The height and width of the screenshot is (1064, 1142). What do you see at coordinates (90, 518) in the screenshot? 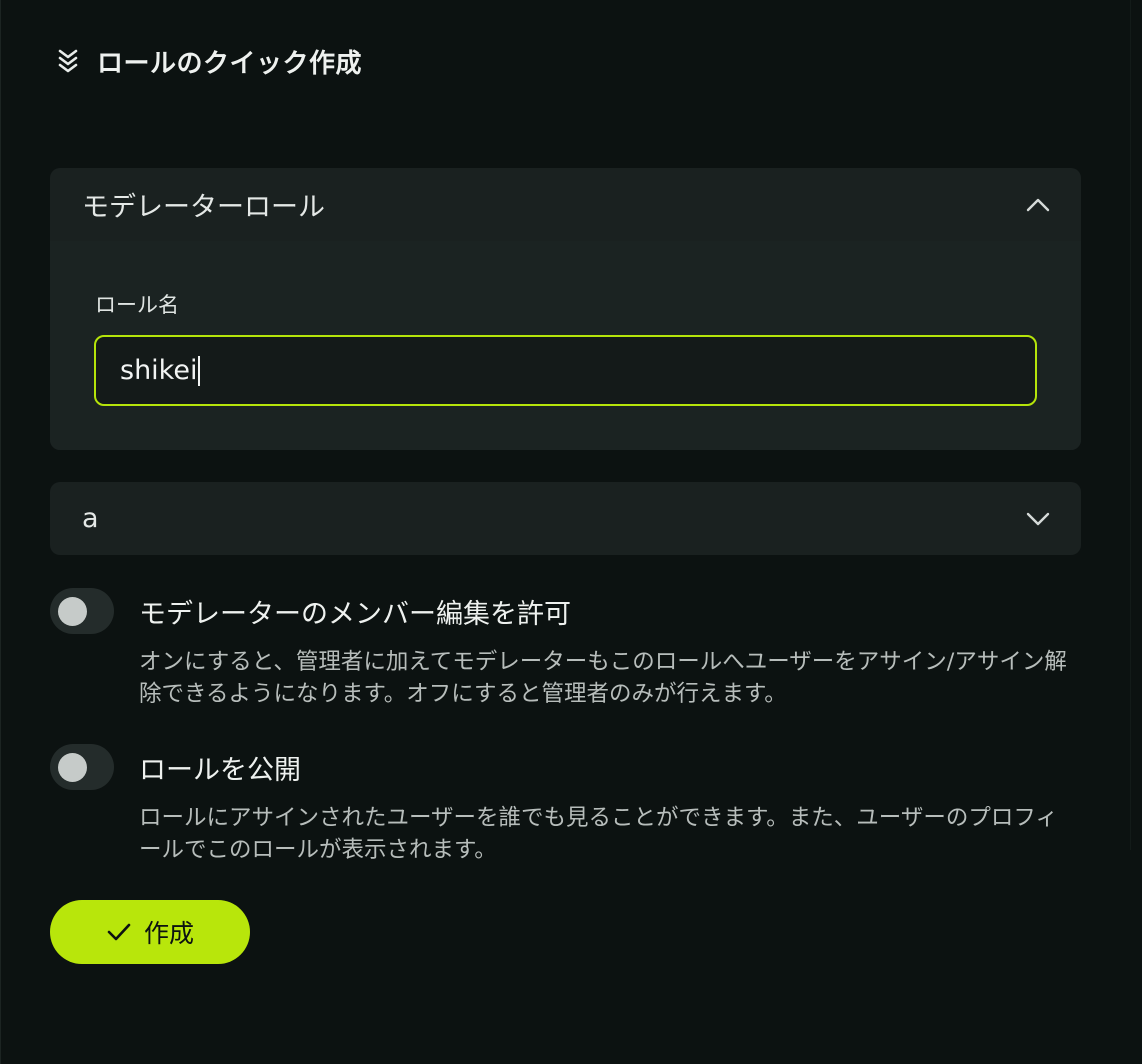
I see `accordion-title: a` at bounding box center [90, 518].